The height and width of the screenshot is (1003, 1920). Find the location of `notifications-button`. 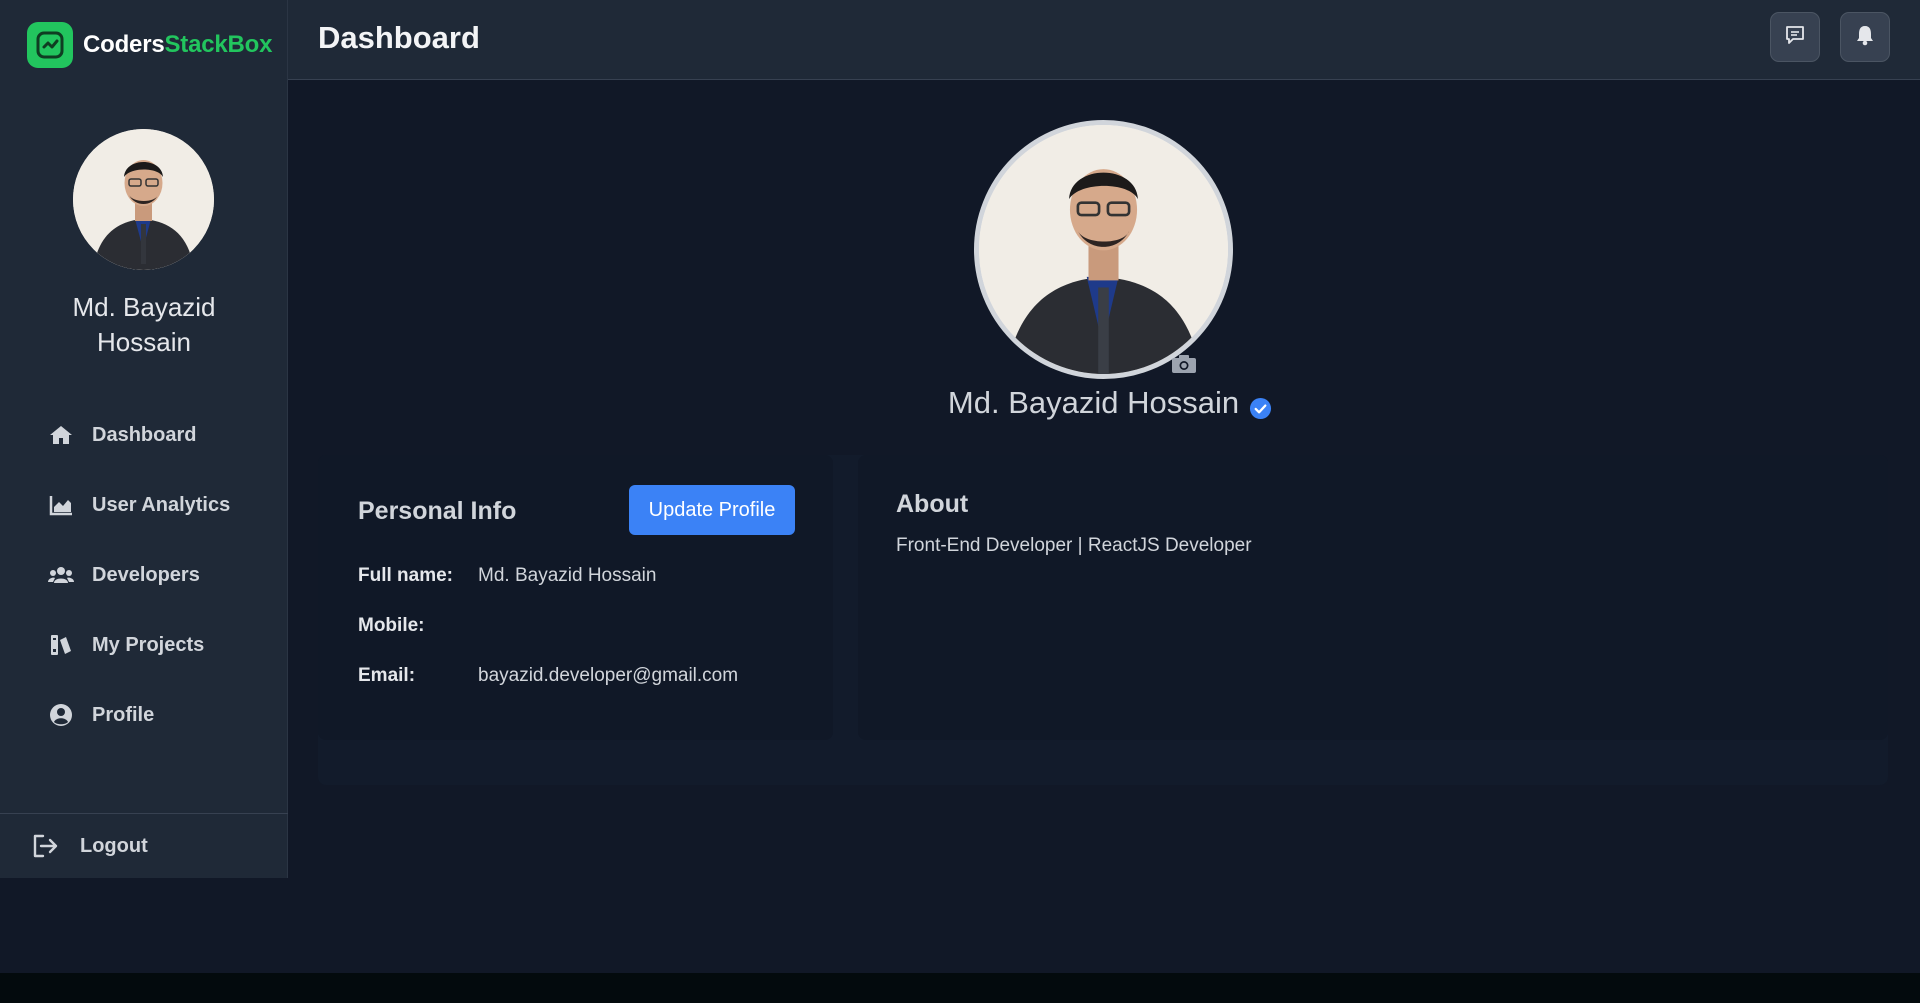

notifications-button is located at coordinates (1865, 37).